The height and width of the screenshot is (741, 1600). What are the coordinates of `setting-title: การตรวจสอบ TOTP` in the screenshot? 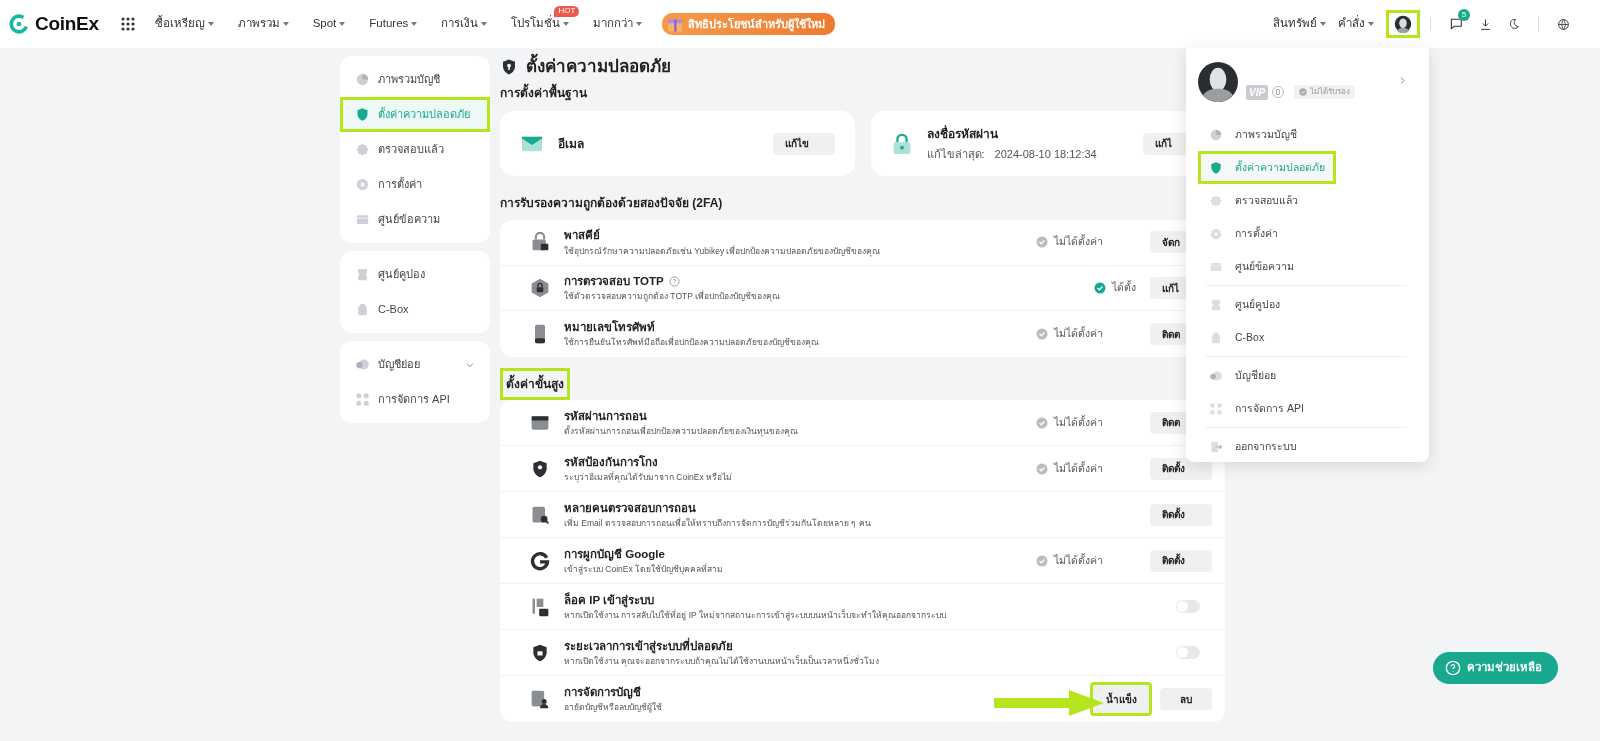 It's located at (614, 282).